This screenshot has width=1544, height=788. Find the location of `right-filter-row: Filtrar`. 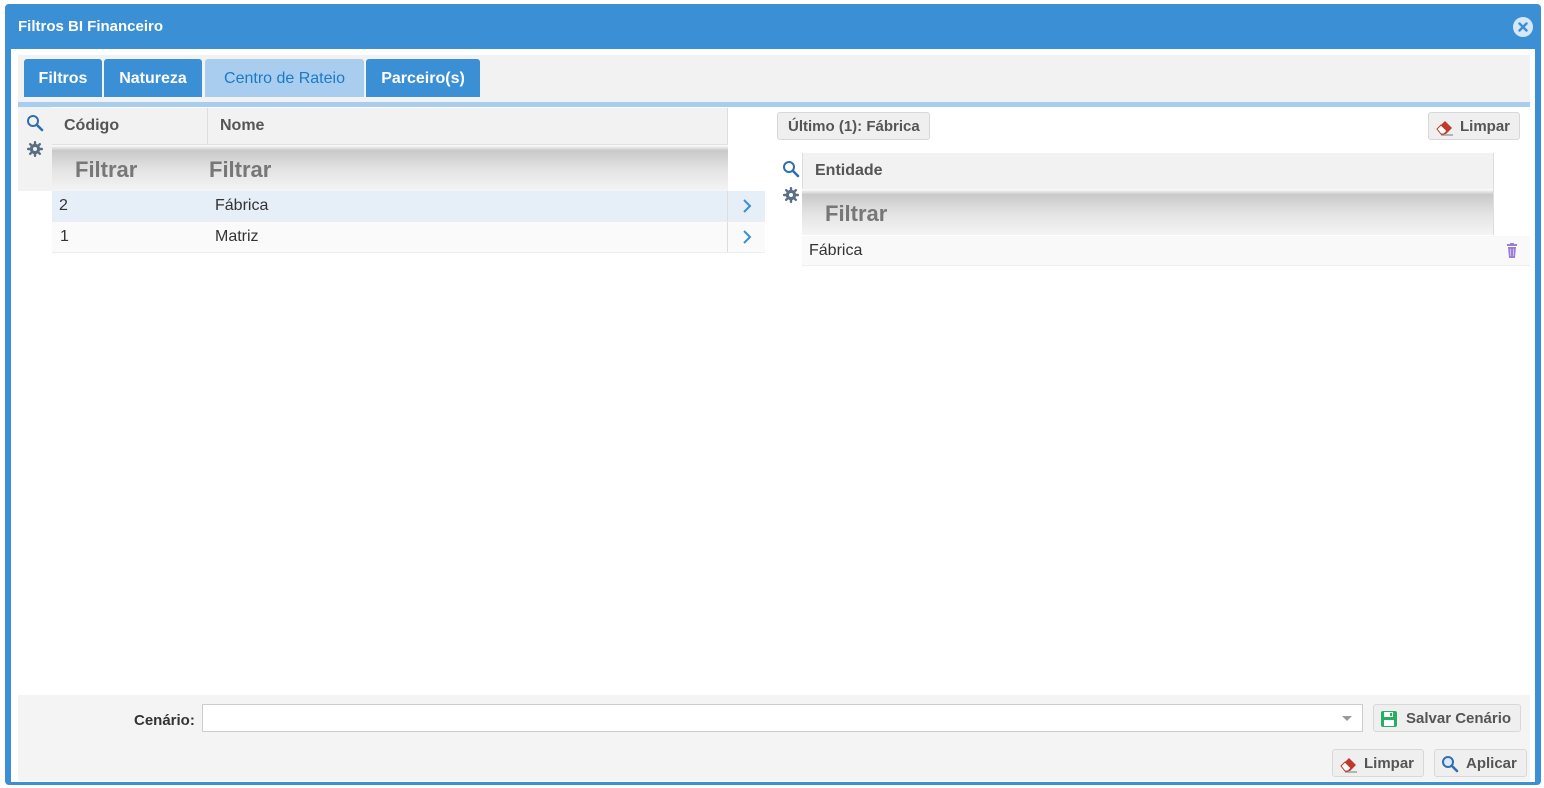

right-filter-row: Filtrar is located at coordinates (1147, 212).